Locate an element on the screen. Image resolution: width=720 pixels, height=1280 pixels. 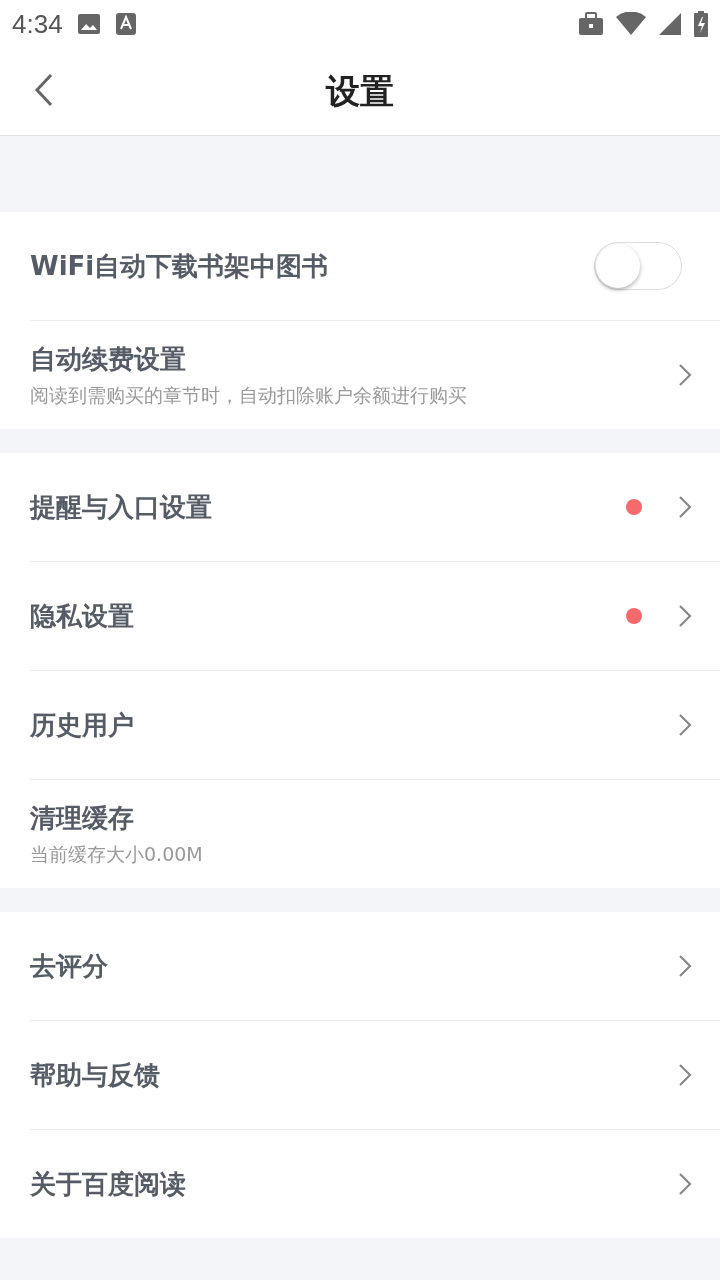
settings-row: 帮助与反馈 is located at coordinates (375, 1075).